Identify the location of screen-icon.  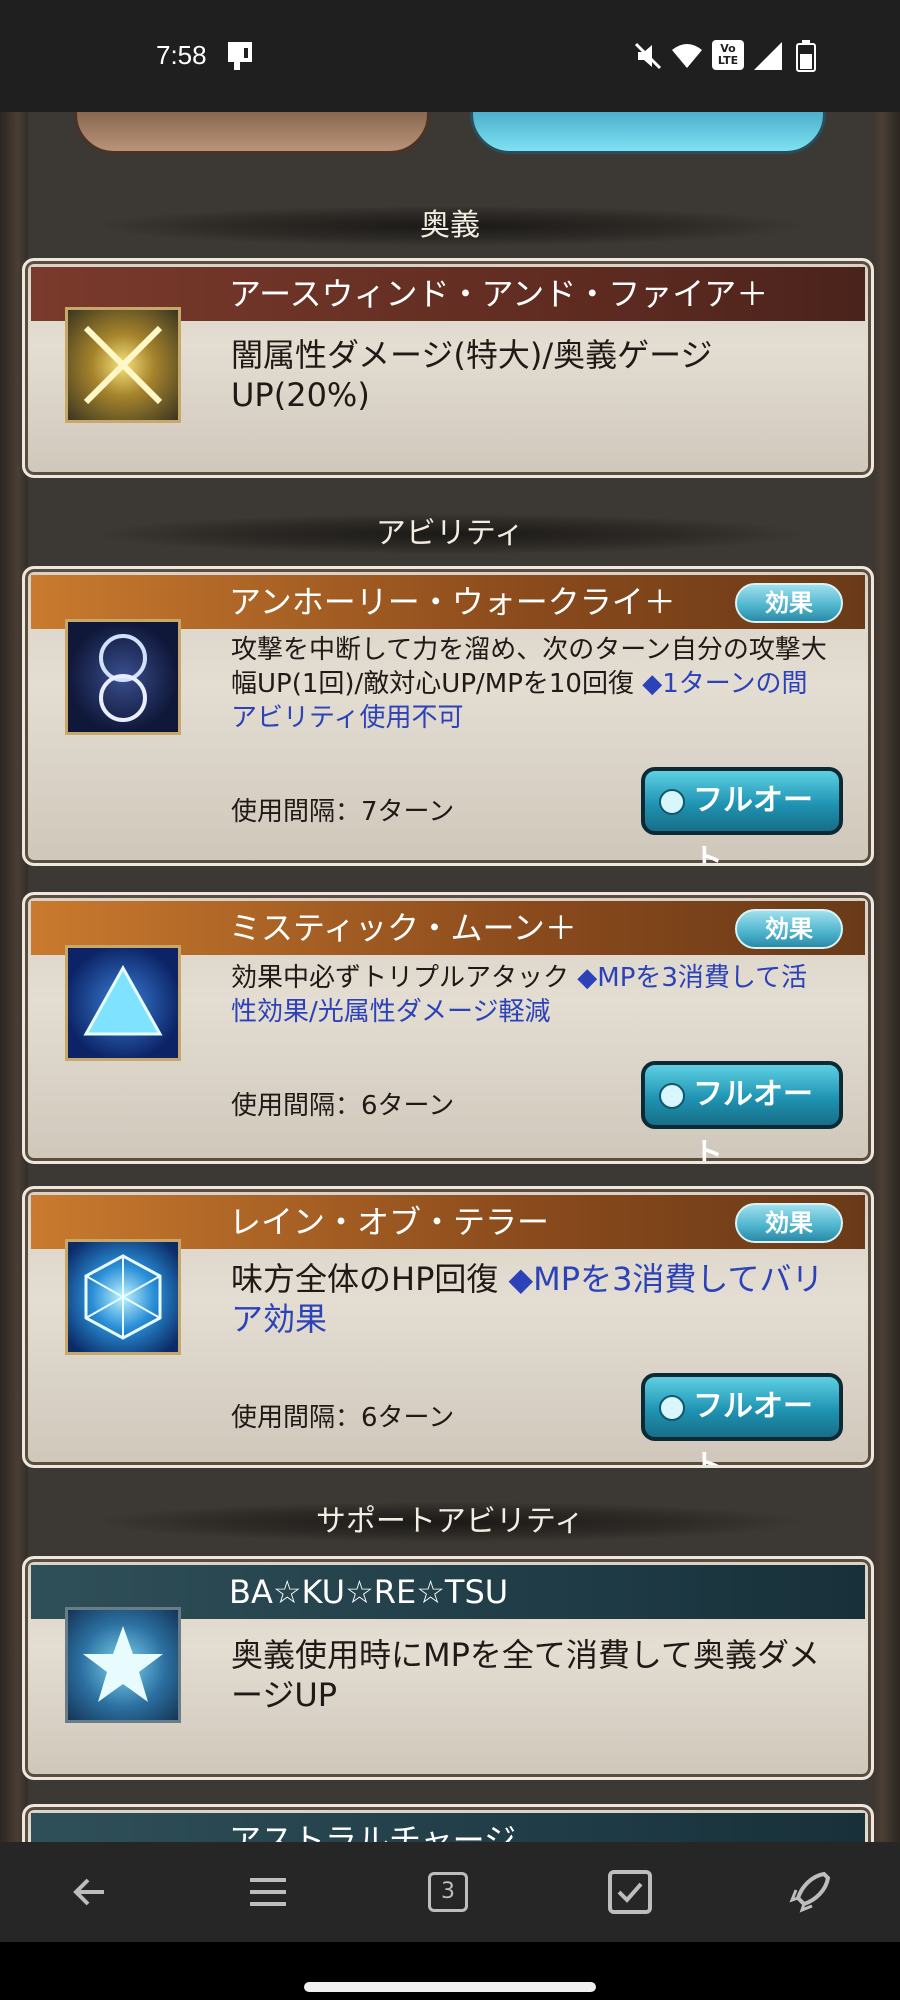
(240, 56).